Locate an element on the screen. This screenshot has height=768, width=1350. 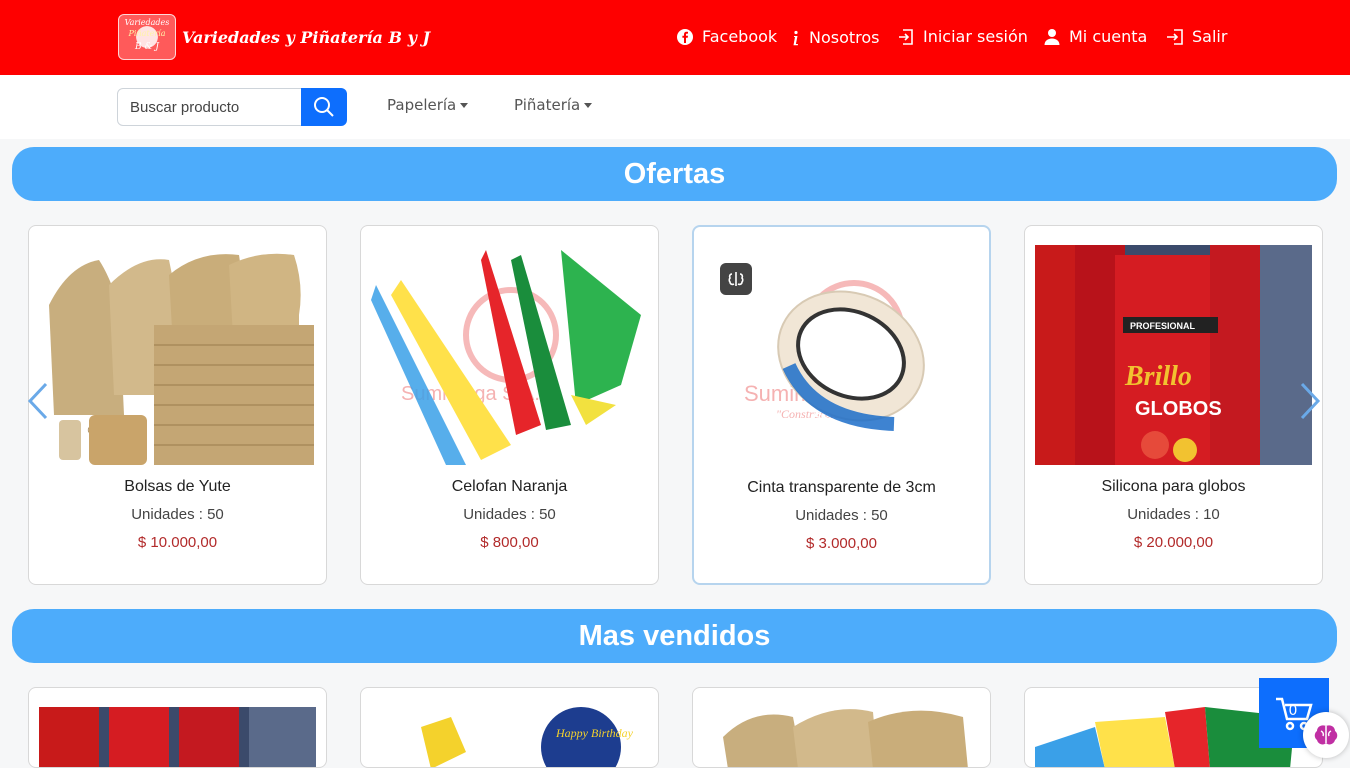
nav-nosotros: Nosotros is located at coordinates (835, 37).